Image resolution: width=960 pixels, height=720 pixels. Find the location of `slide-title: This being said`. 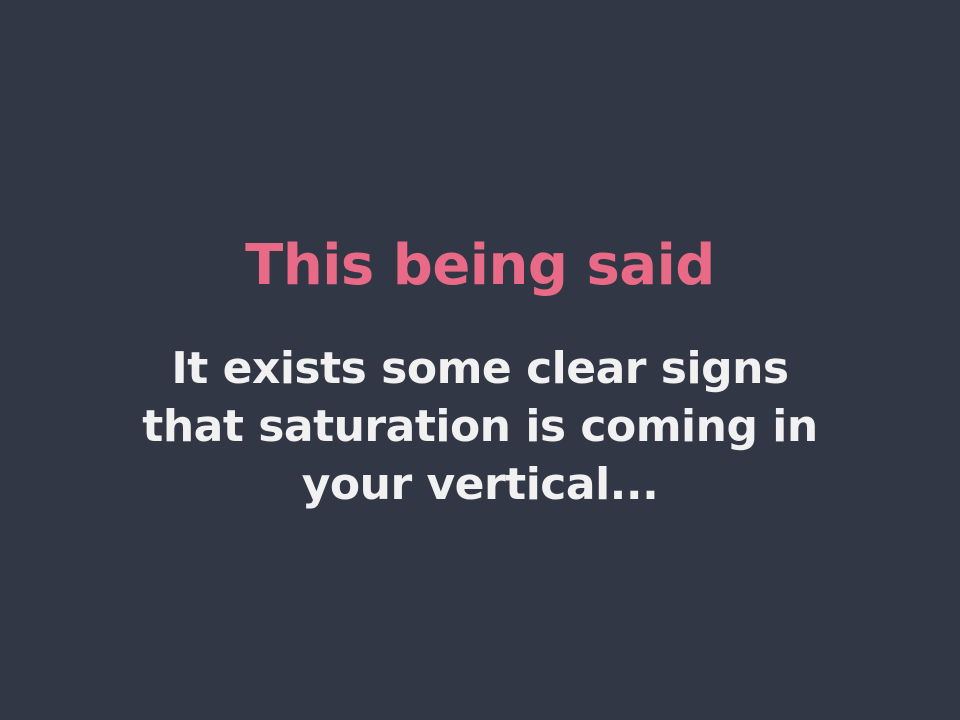

slide-title: This being said is located at coordinates (480, 265).